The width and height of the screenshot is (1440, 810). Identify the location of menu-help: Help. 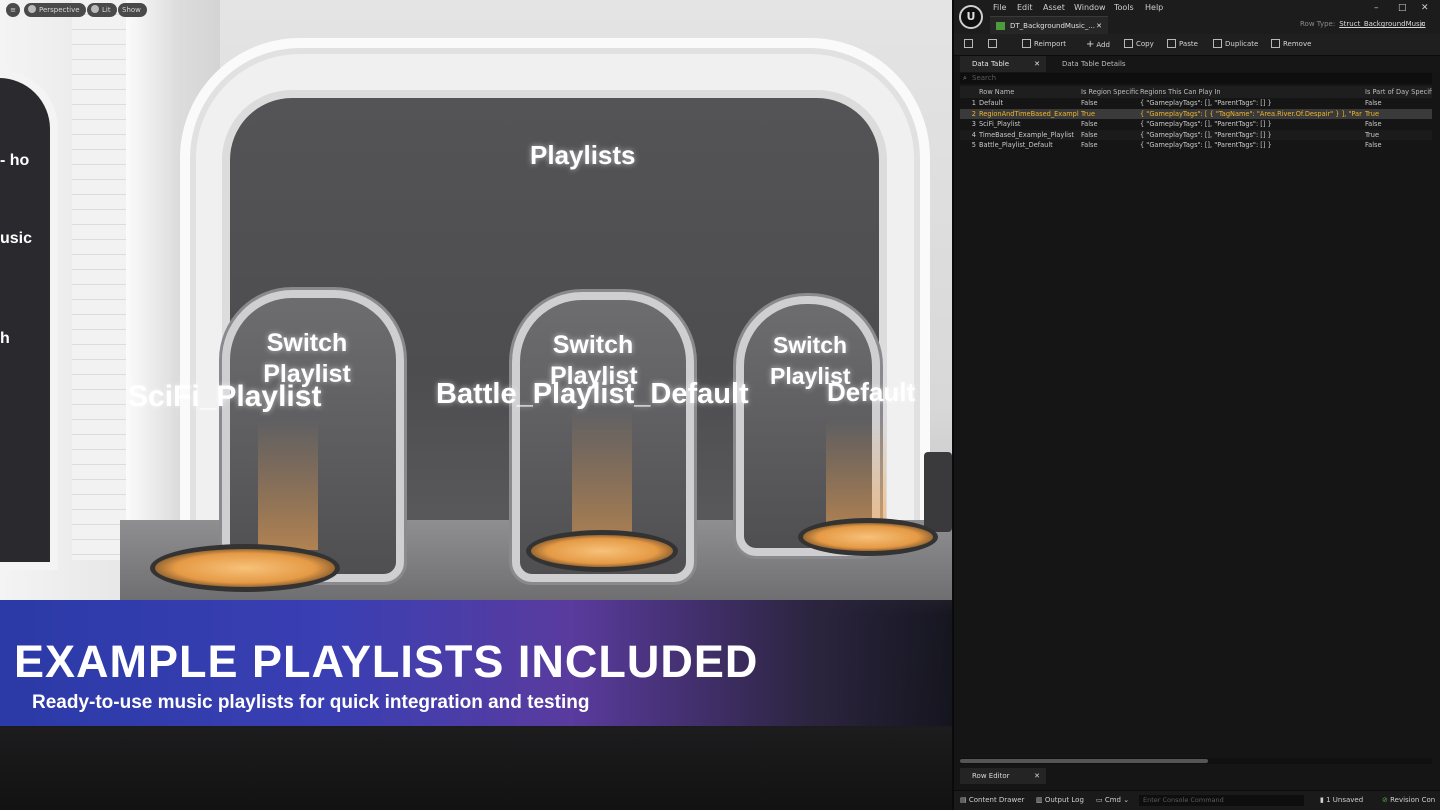
(1154, 7).